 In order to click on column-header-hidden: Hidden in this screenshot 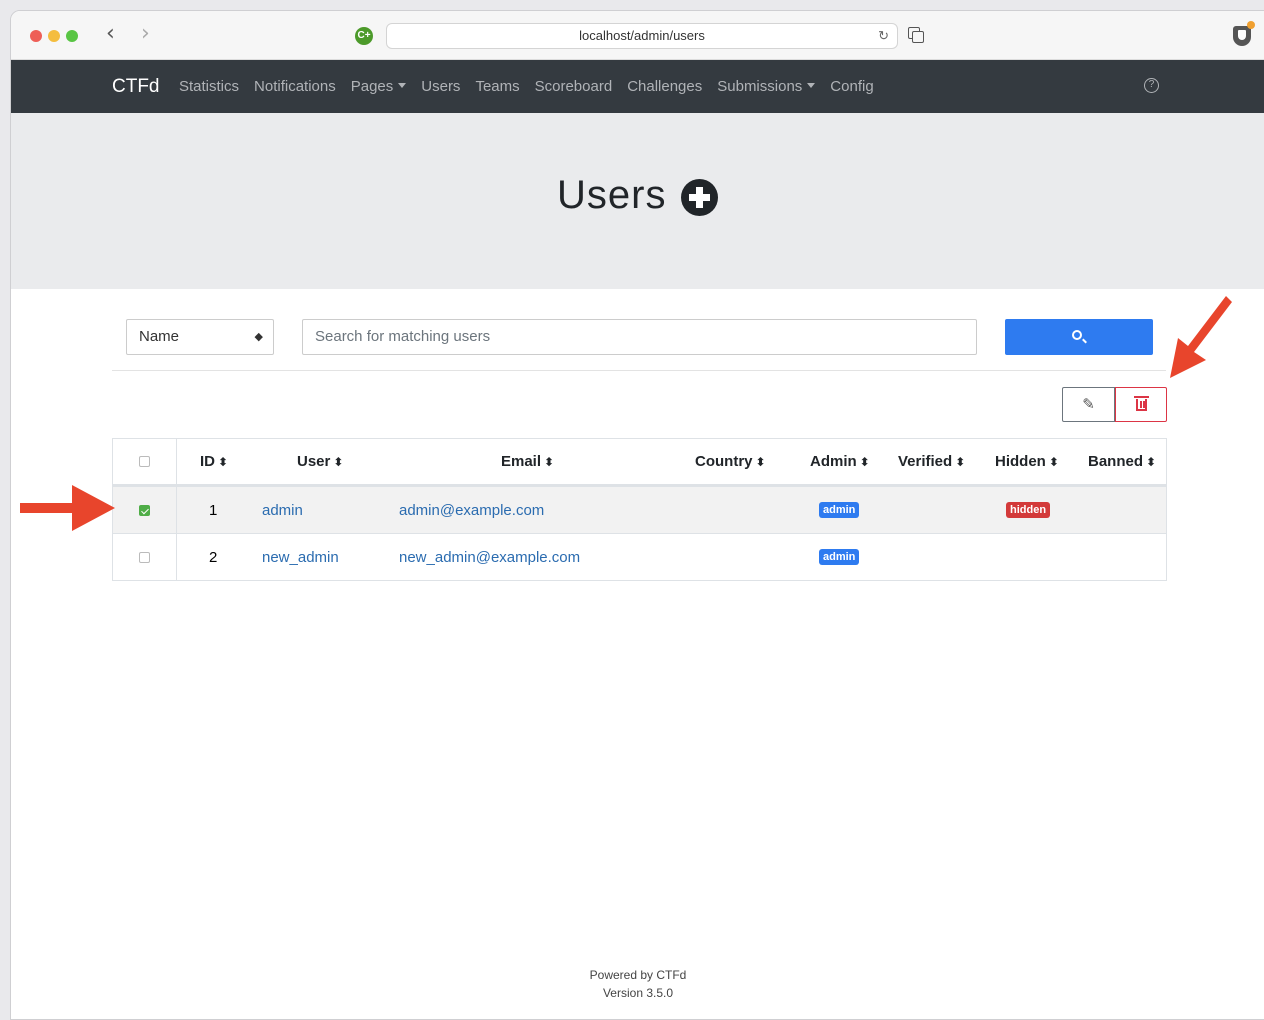, I will do `click(1027, 461)`.